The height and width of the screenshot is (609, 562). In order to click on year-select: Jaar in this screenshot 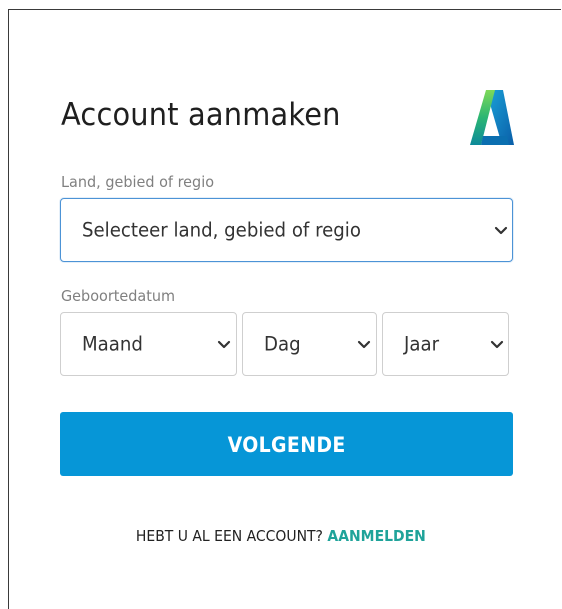, I will do `click(445, 344)`.